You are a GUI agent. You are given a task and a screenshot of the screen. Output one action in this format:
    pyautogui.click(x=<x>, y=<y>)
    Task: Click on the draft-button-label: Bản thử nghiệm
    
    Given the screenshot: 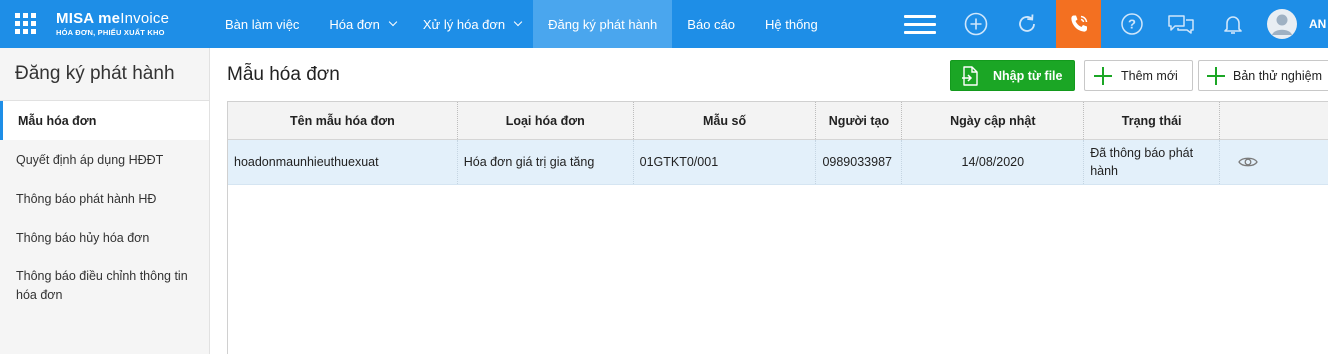 What is the action you would take?
    pyautogui.click(x=1277, y=75)
    